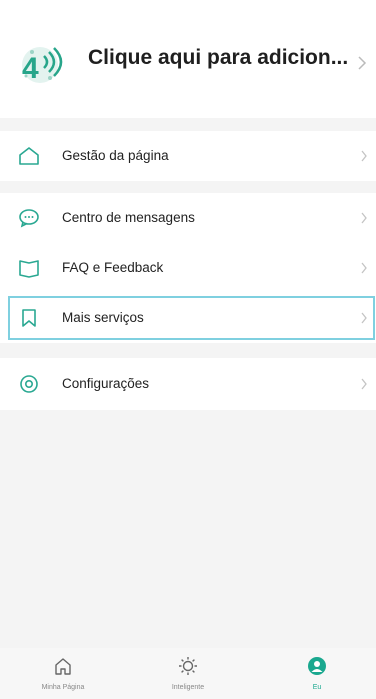  Describe the element at coordinates (128, 217) in the screenshot. I see `menu-item-label: Centro de mensagens` at that location.